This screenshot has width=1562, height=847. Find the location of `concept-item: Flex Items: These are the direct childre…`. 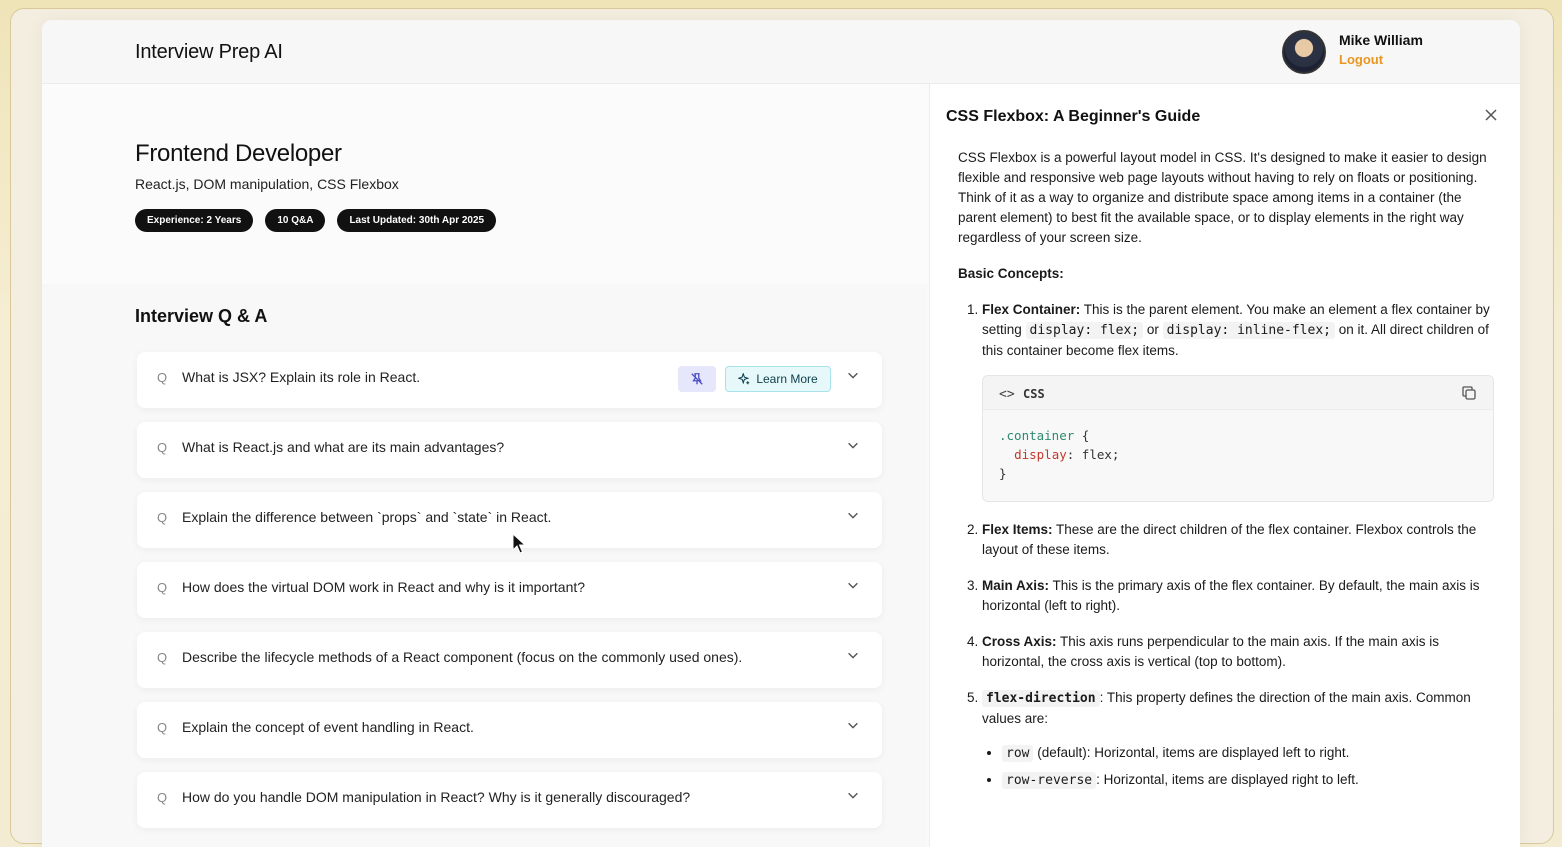

concept-item: Flex Items: These are the direct childre… is located at coordinates (1240, 540).